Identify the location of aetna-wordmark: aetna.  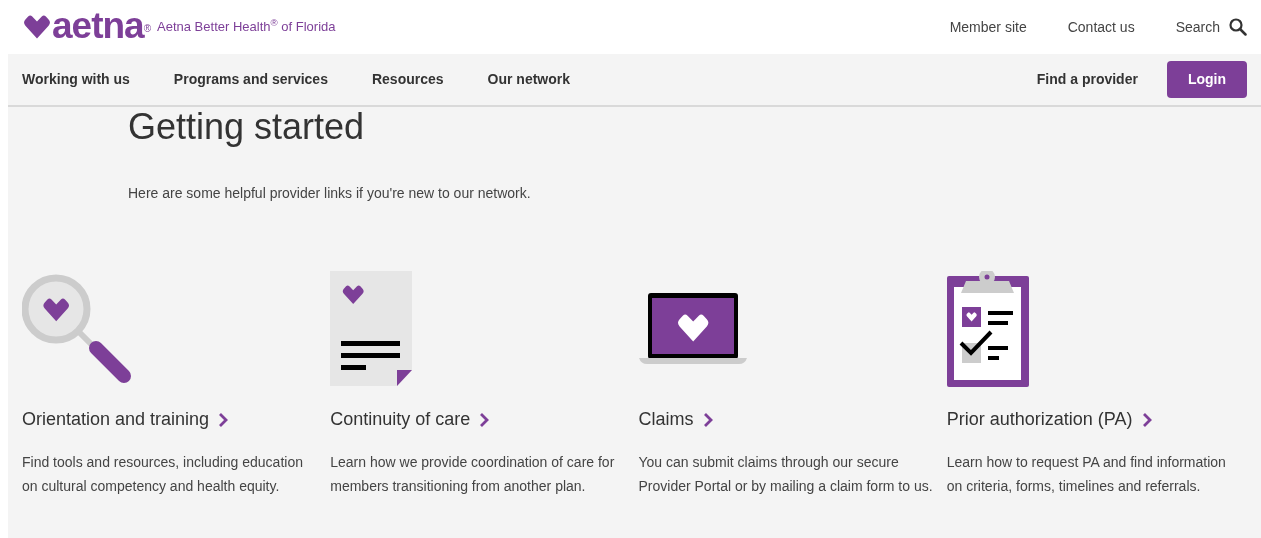
(98, 25).